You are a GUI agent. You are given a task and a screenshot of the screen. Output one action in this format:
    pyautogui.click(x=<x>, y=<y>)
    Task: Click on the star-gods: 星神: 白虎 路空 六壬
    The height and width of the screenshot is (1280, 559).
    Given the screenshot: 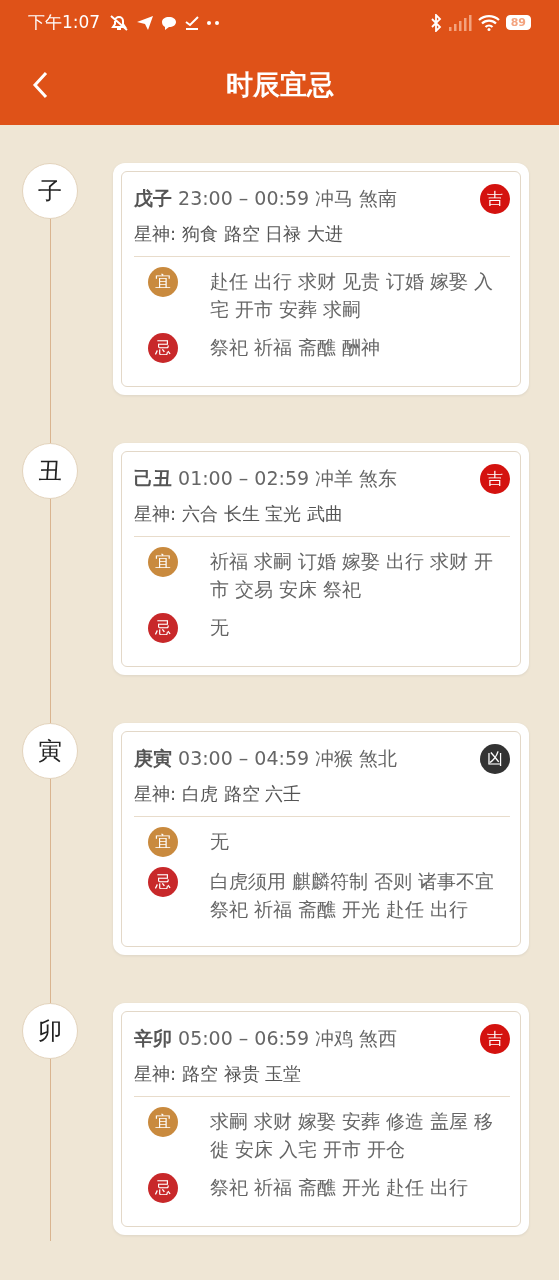 What is the action you would take?
    pyautogui.click(x=218, y=794)
    